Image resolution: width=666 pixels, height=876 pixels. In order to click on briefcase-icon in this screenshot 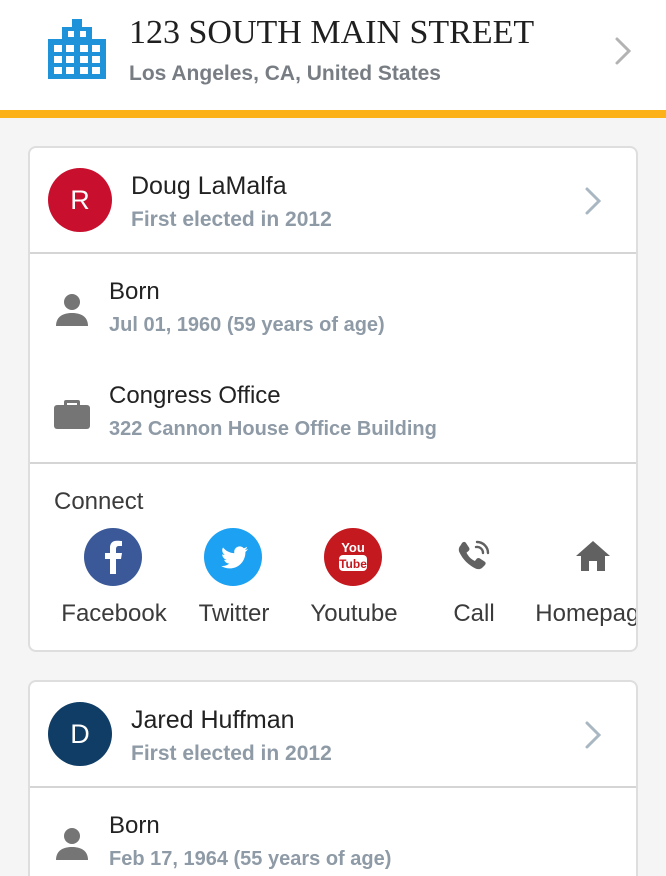, I will do `click(72, 412)`.